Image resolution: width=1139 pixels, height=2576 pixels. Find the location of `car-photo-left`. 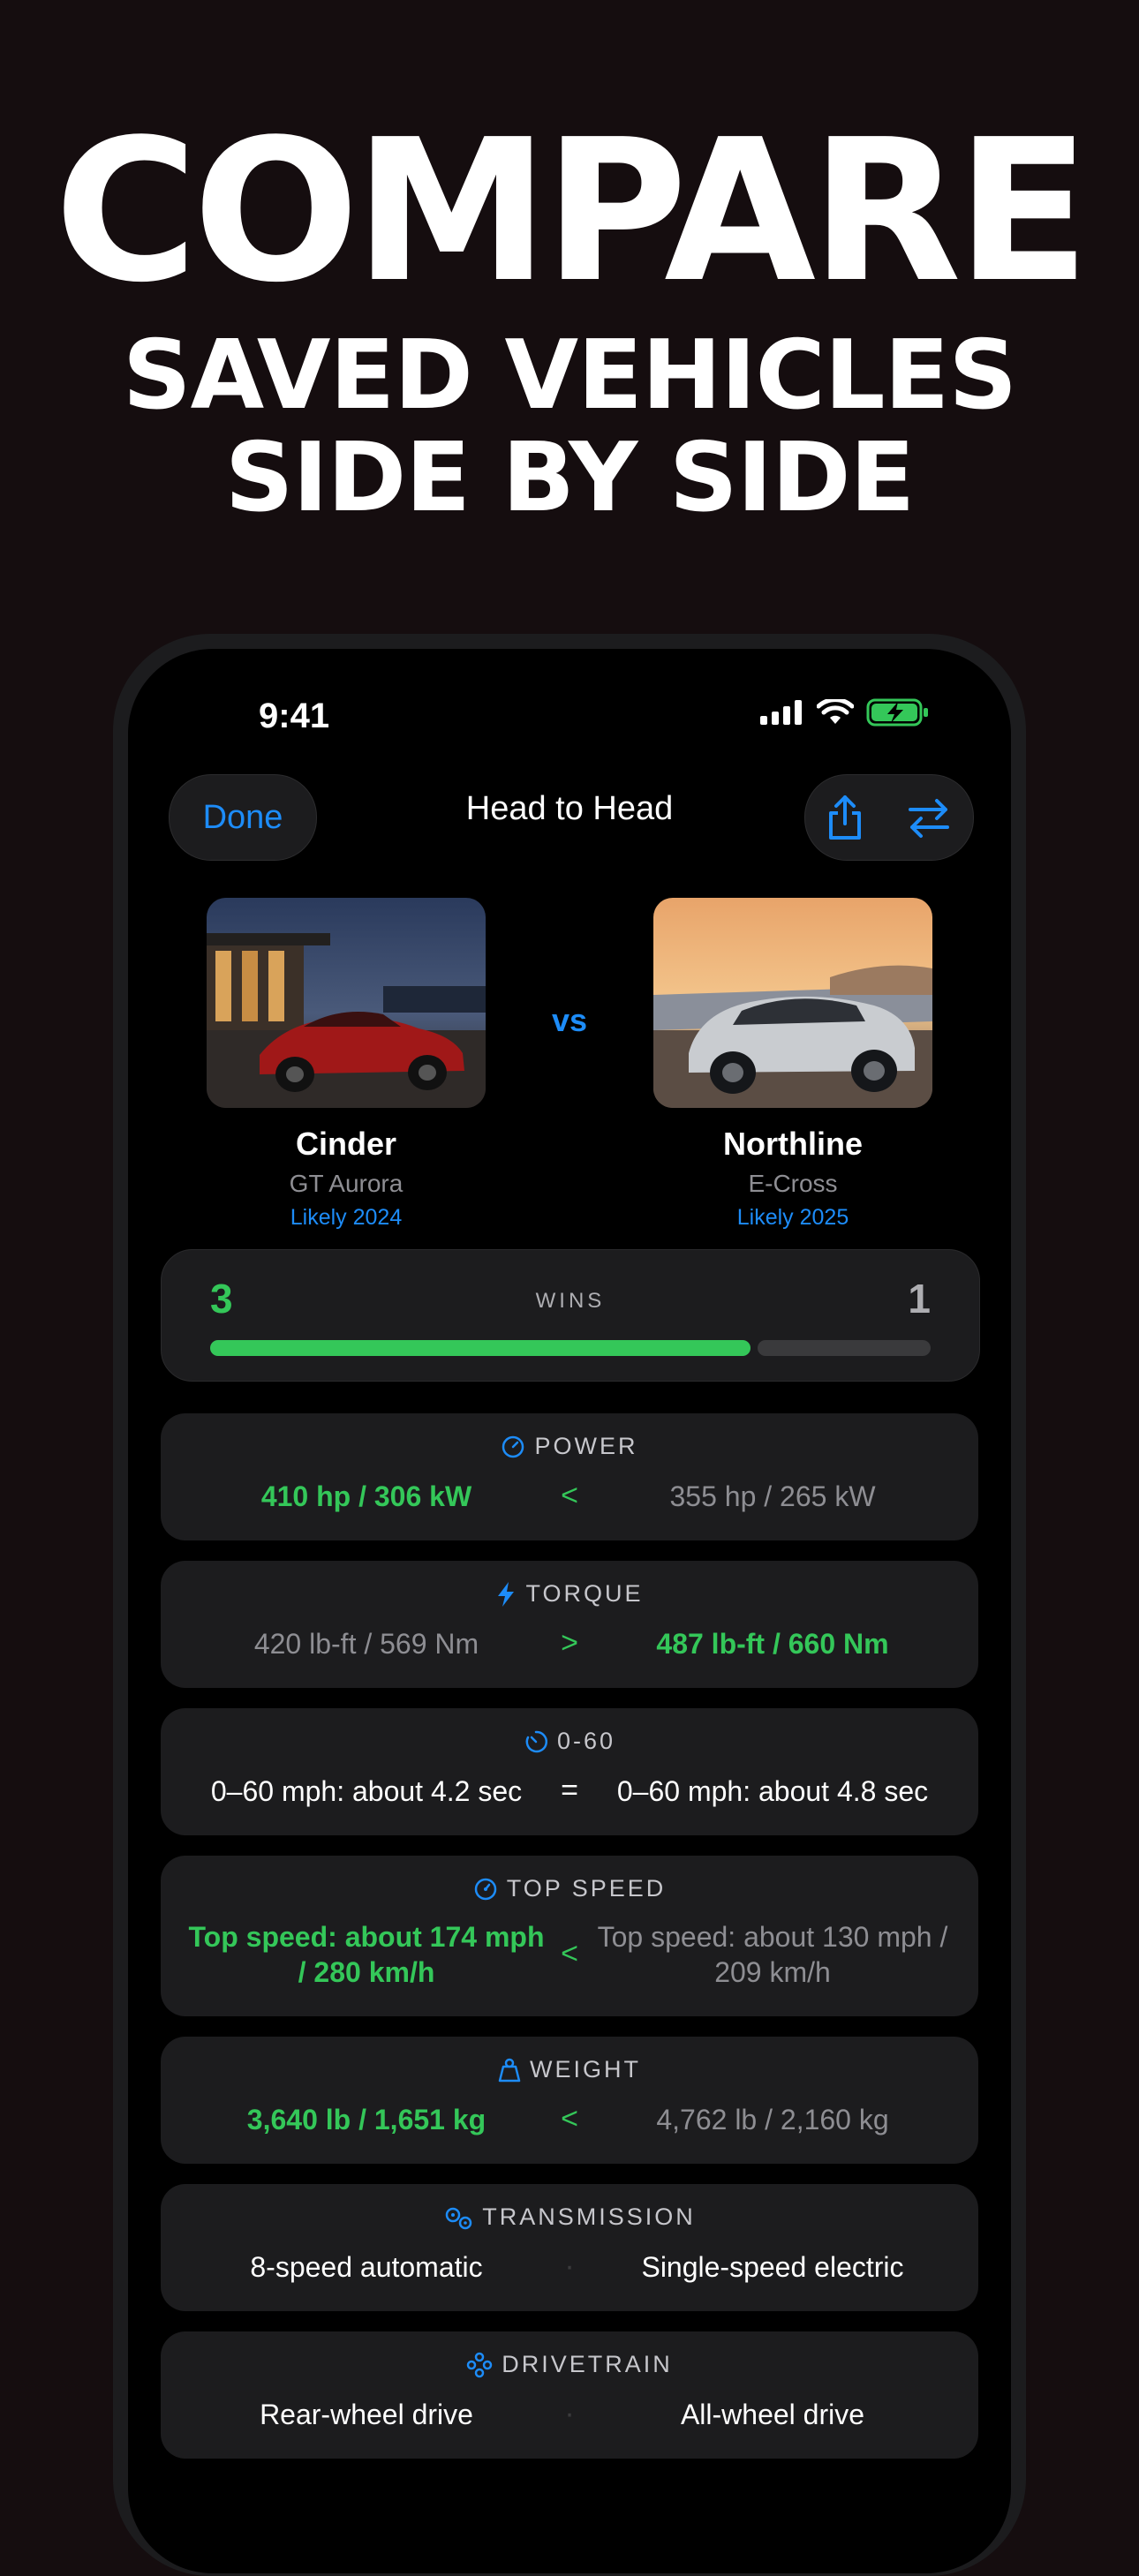

car-photo-left is located at coordinates (347, 1003).